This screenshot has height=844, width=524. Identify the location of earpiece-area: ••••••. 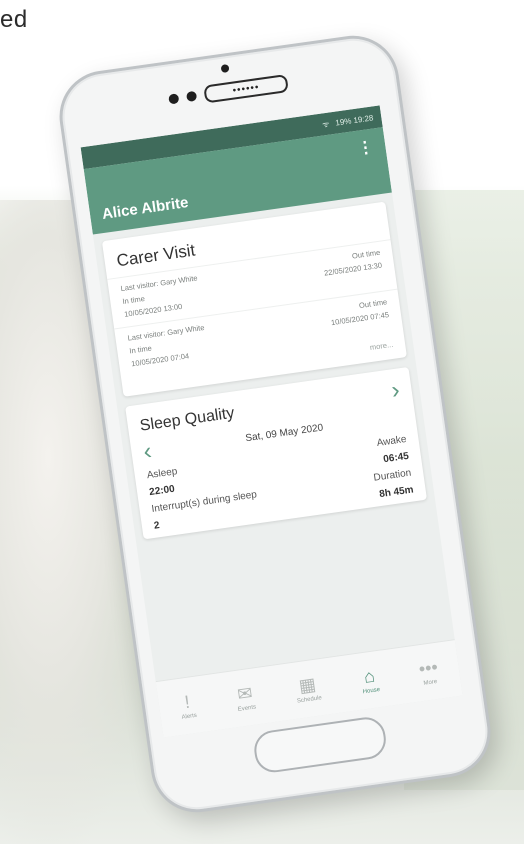
(228, 91).